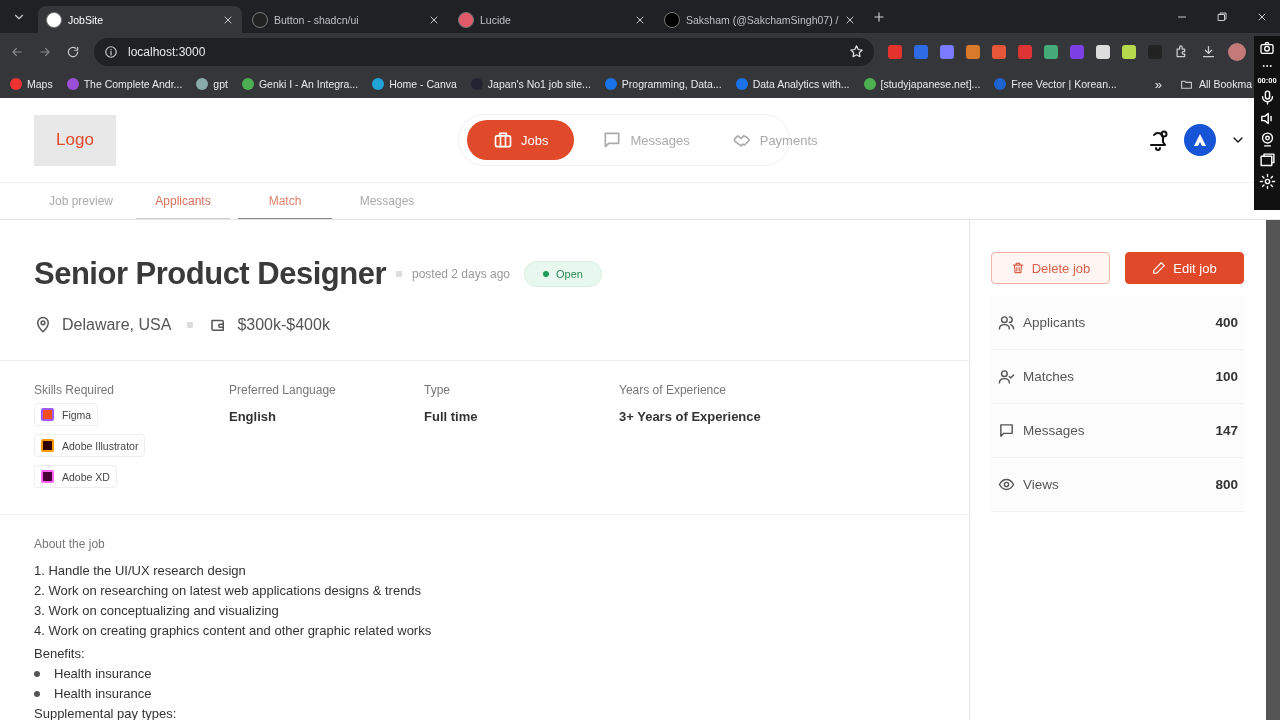 This screenshot has height=720, width=1280. Describe the element at coordinates (1237, 51) in the screenshot. I see `profile-avatar` at that location.